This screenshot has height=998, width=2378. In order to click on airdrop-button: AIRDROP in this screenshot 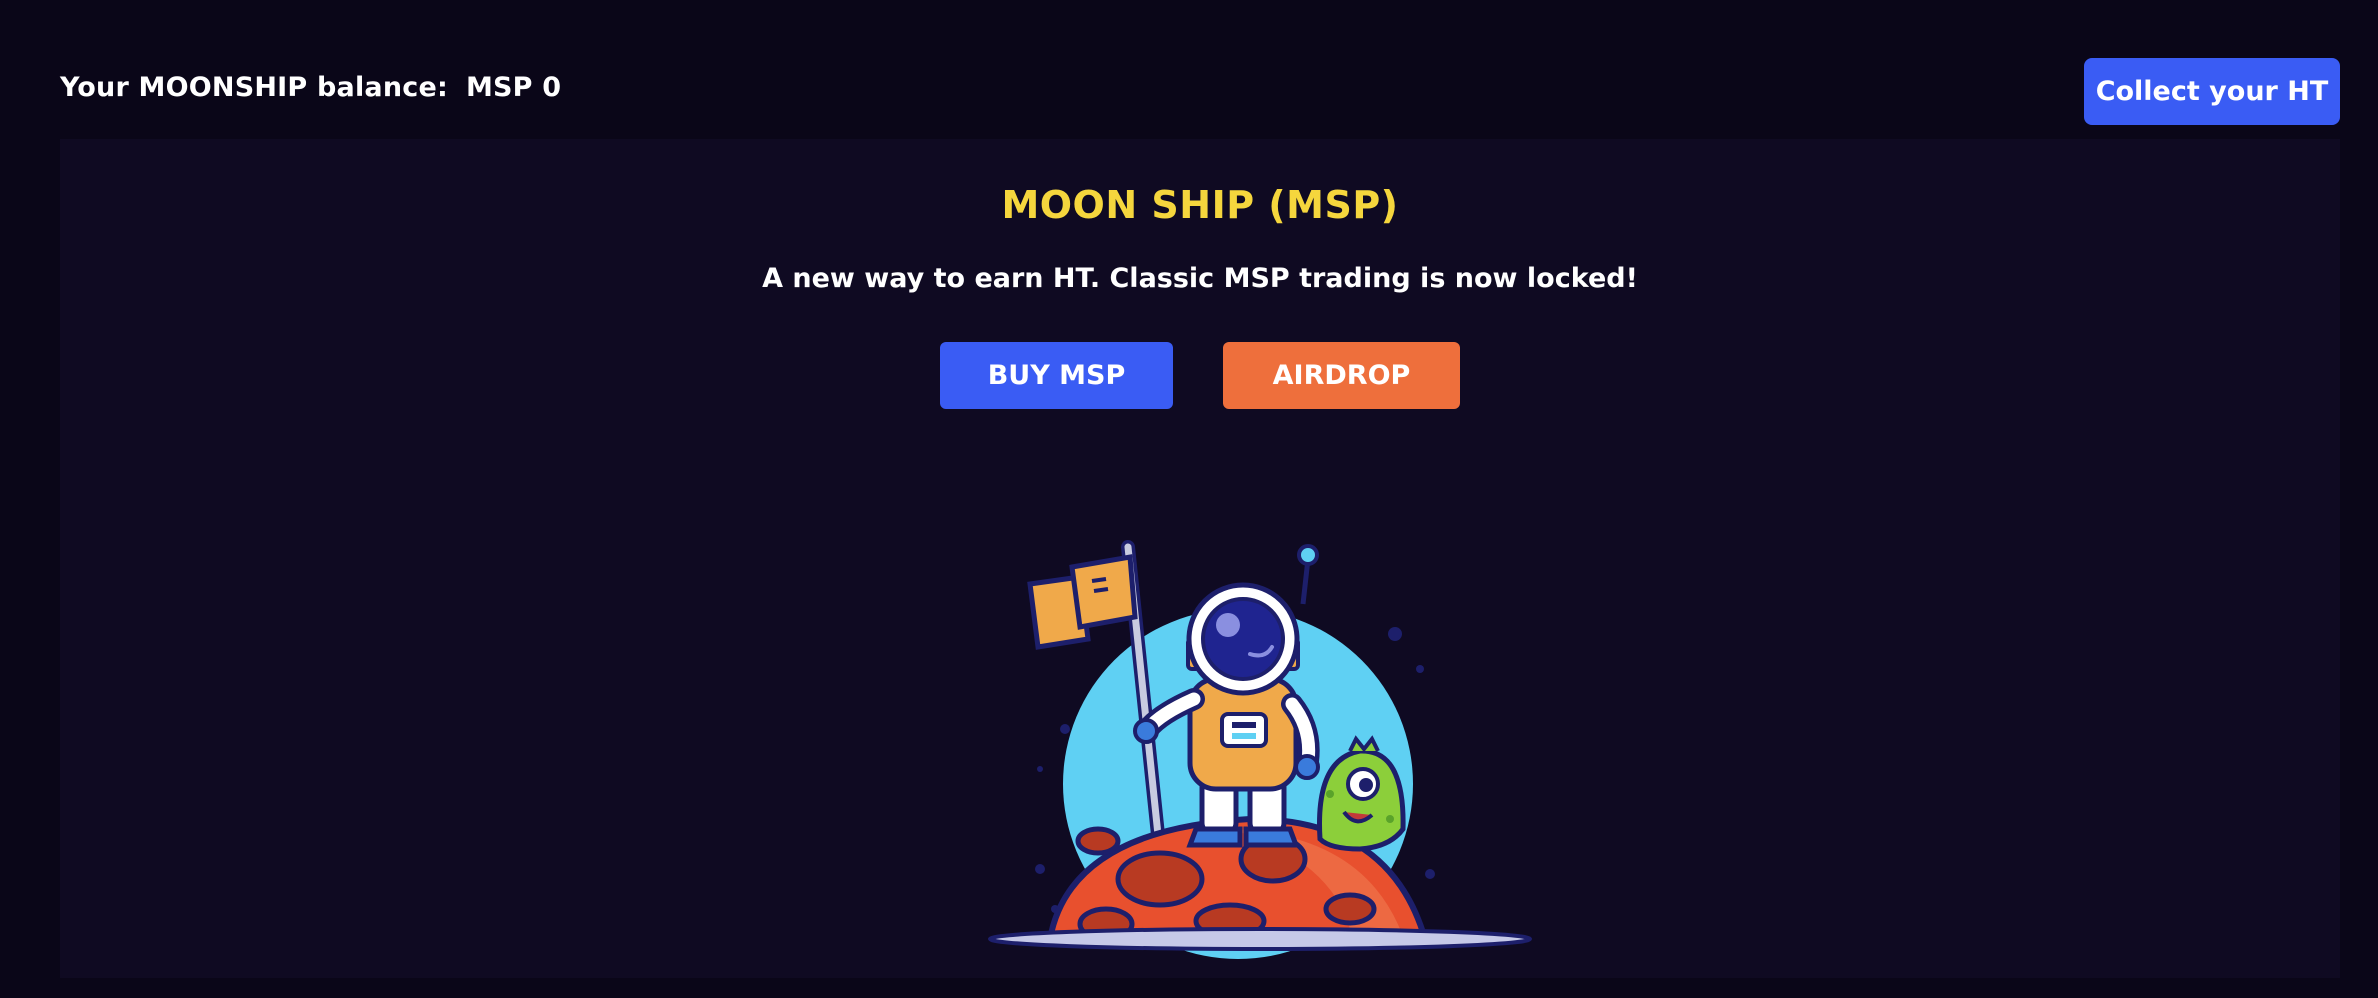, I will do `click(1341, 375)`.